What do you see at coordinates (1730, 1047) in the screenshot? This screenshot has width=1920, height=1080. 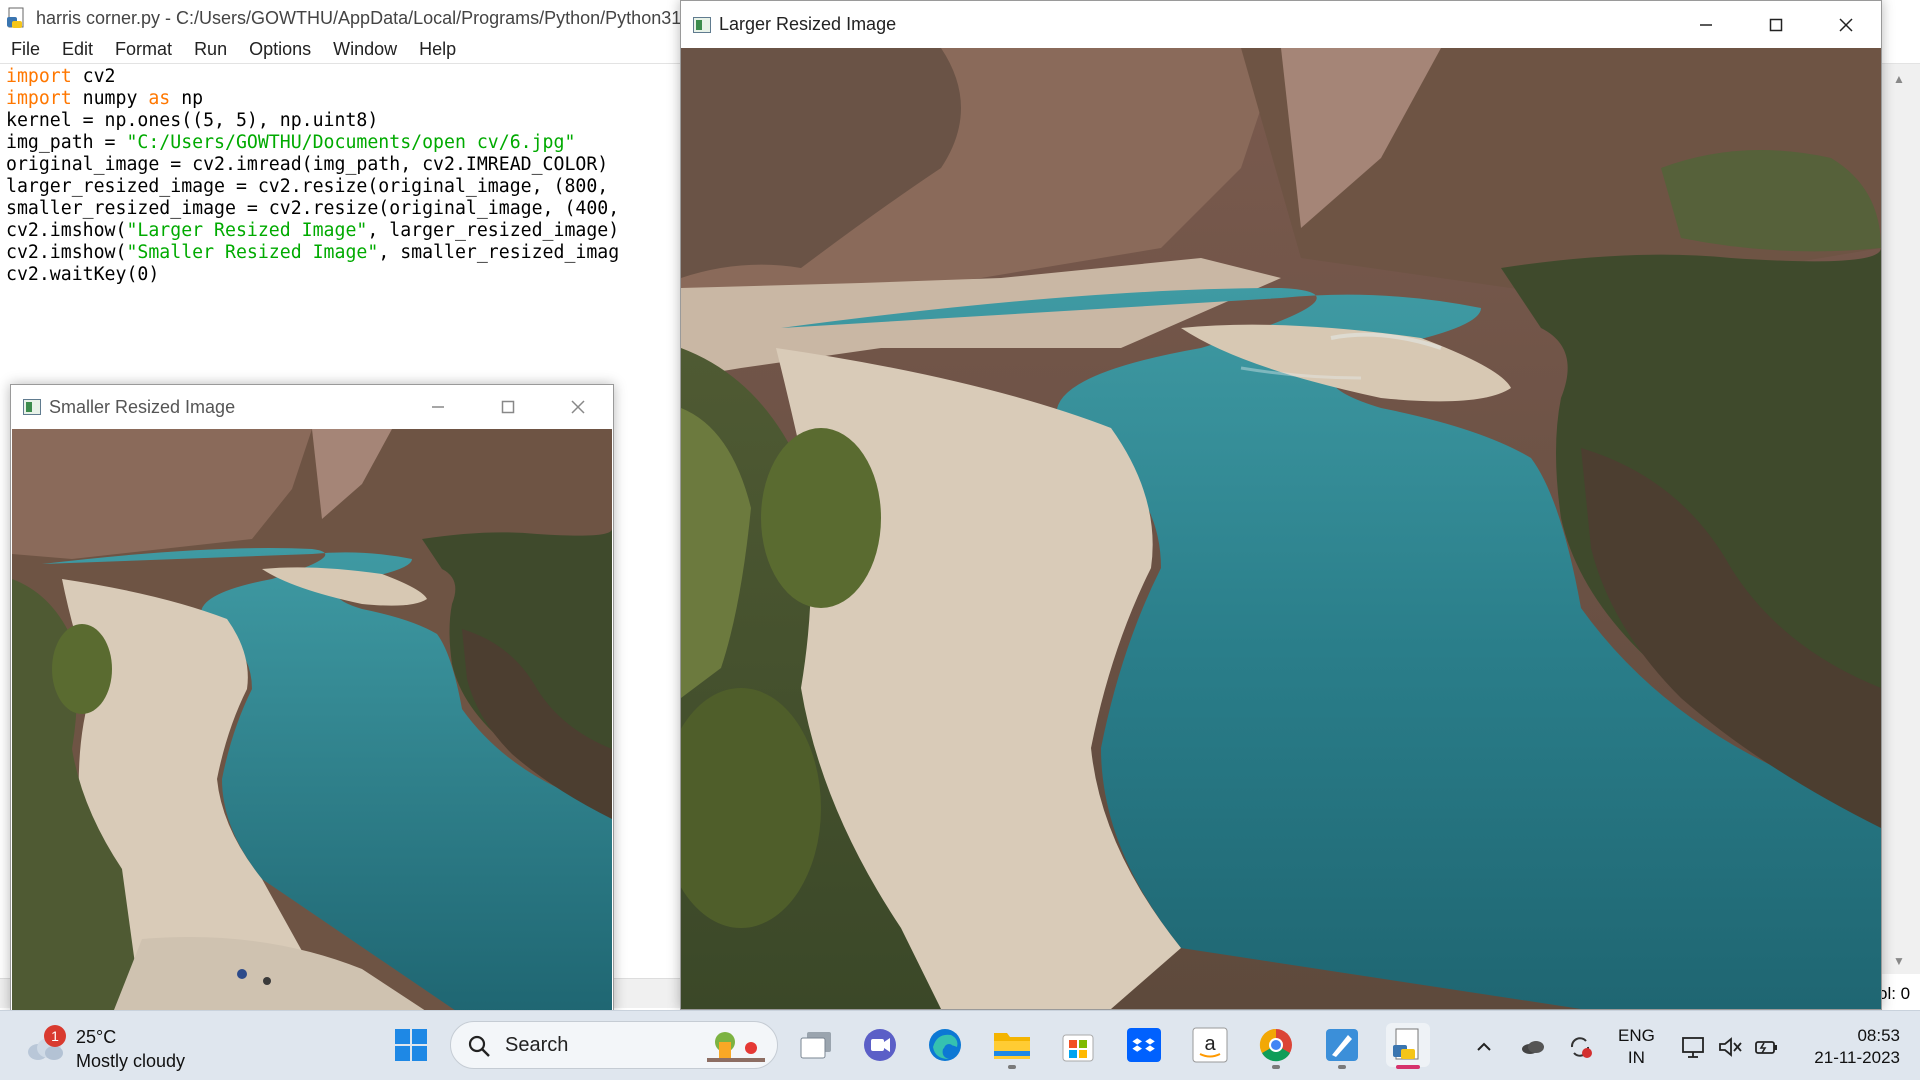 I see `speaker-muted-icon` at bounding box center [1730, 1047].